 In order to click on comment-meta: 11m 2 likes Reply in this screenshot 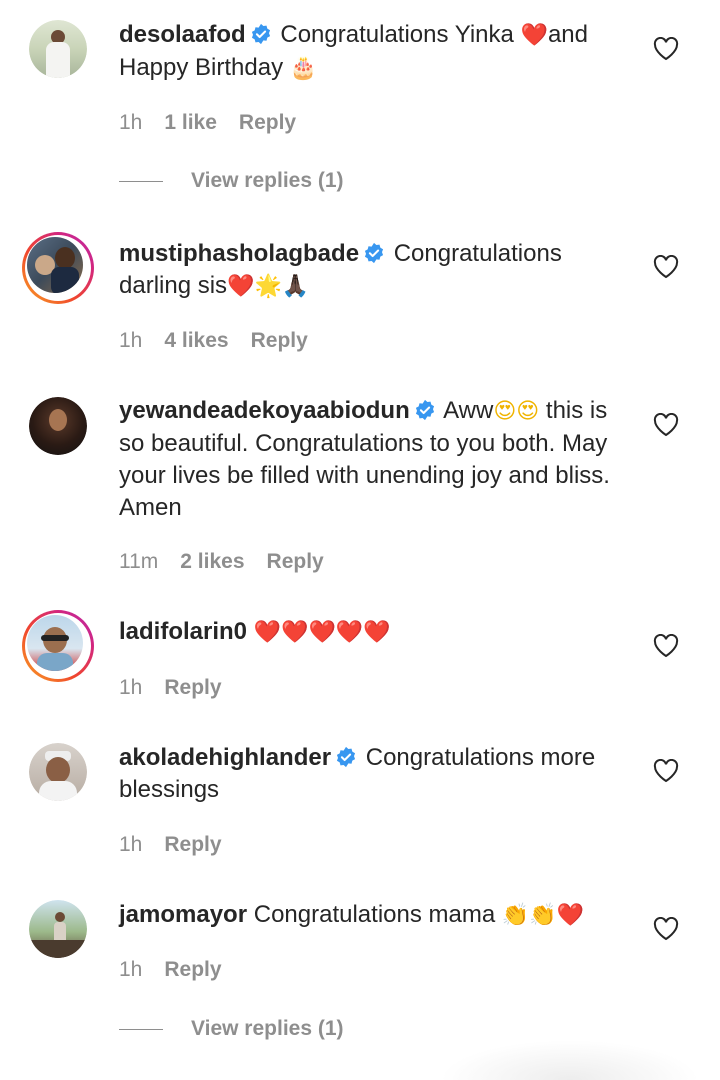, I will do `click(221, 562)`.